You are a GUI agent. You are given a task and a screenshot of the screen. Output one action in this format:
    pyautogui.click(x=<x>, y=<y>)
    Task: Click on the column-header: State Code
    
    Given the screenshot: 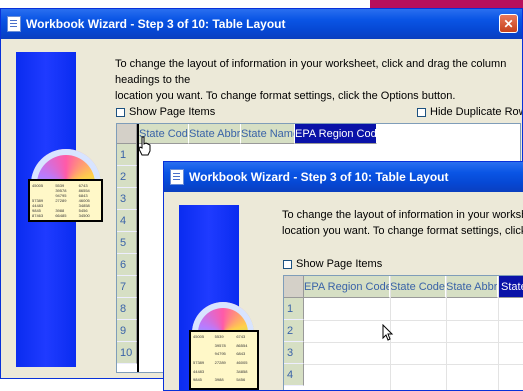 What is the action you would take?
    pyautogui.click(x=418, y=287)
    